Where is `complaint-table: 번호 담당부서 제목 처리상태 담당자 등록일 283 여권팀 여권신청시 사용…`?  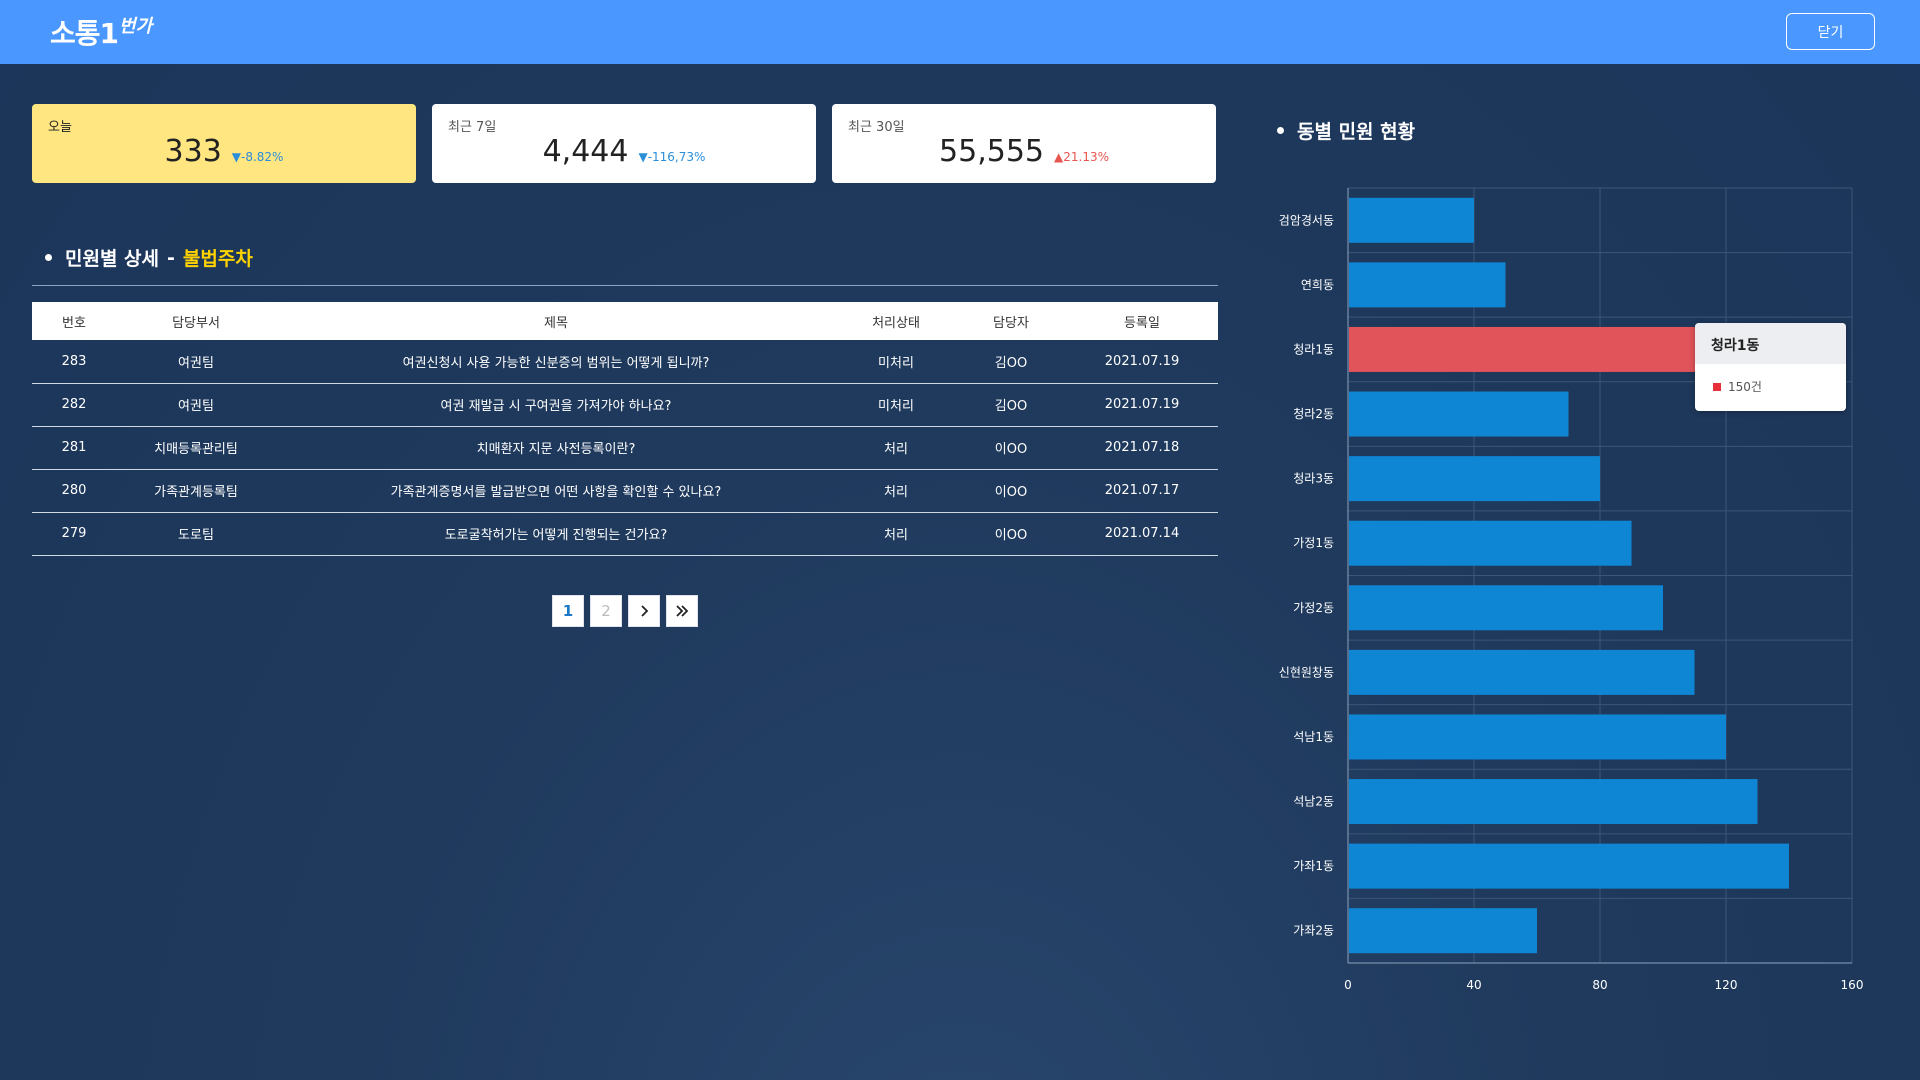 complaint-table: 번호 담당부서 제목 처리상태 담당자 등록일 283 여권팀 여권신청시 사용… is located at coordinates (625, 429).